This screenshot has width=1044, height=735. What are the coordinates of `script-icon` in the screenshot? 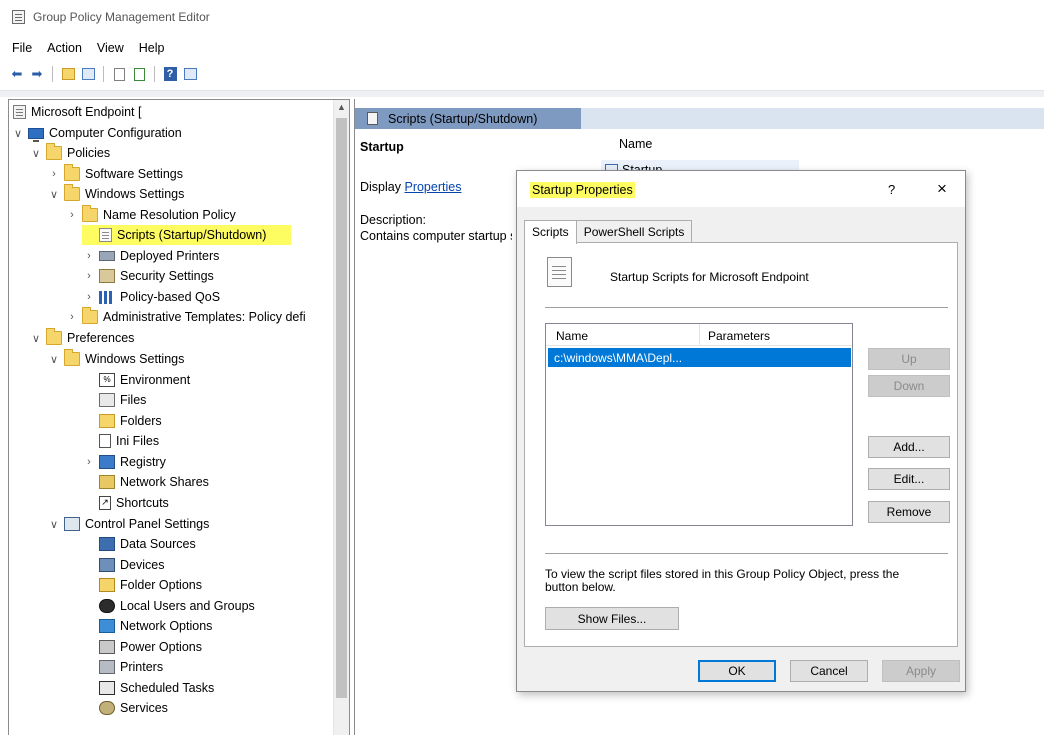 It's located at (105, 235).